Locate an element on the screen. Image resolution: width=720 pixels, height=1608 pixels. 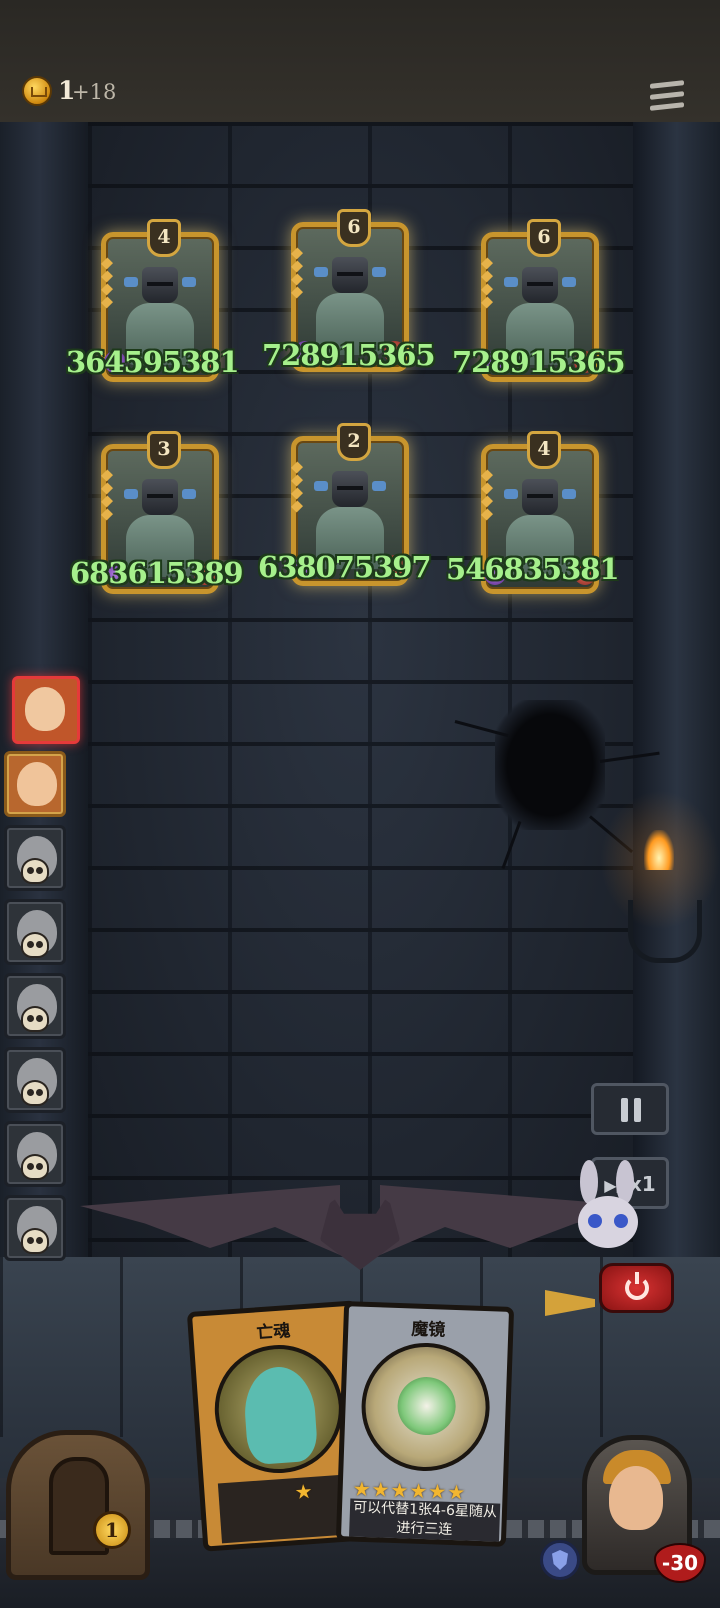
card-title: 魔镜 is located at coordinates (428, 1330).